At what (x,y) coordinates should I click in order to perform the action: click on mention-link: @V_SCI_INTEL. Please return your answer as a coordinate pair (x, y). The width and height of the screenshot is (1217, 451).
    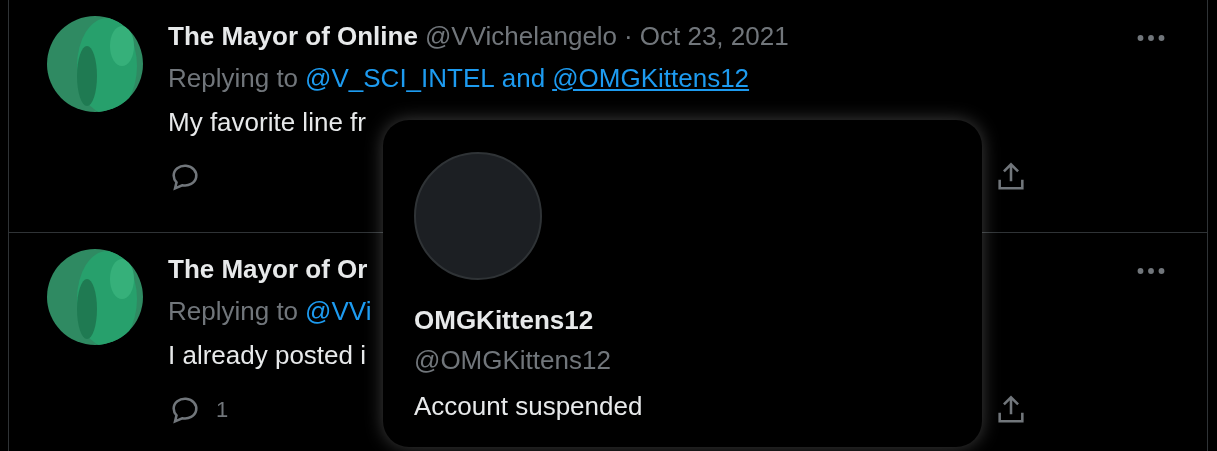
    Looking at the image, I should click on (400, 78).